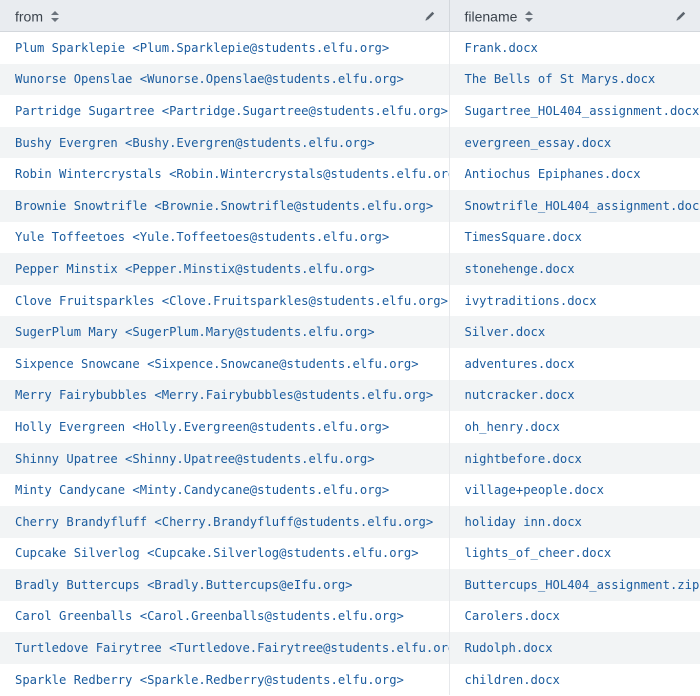  I want to click on filename-value-link: Sugartree_HOL404_assignment.docx, so click(582, 111).